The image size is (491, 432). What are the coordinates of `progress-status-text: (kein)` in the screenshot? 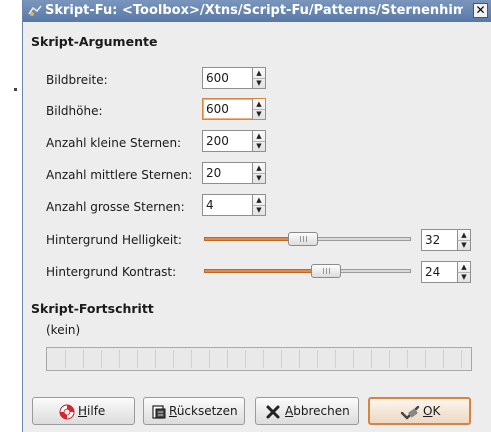 It's located at (63, 330).